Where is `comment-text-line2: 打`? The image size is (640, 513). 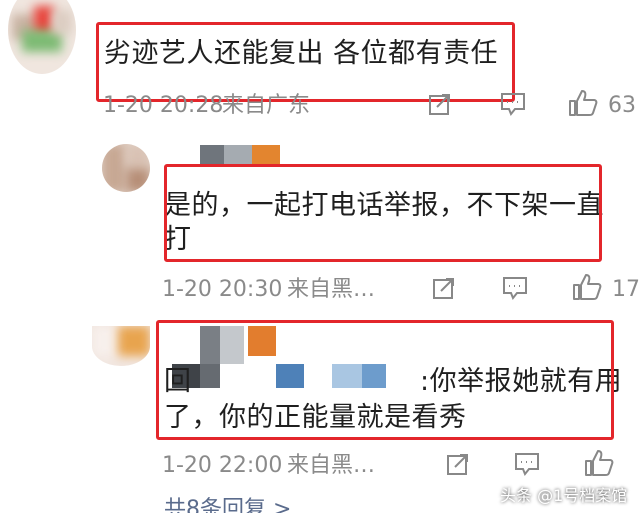
comment-text-line2: 打 is located at coordinates (178, 239).